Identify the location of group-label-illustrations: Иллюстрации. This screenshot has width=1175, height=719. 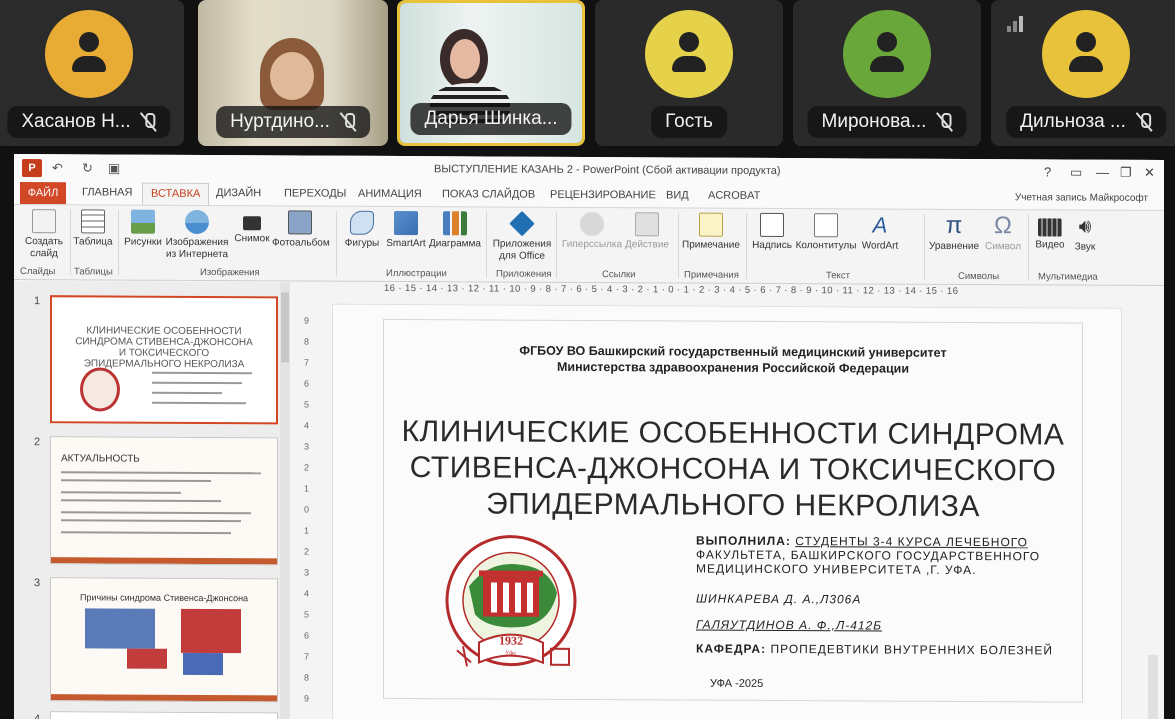
(416, 273).